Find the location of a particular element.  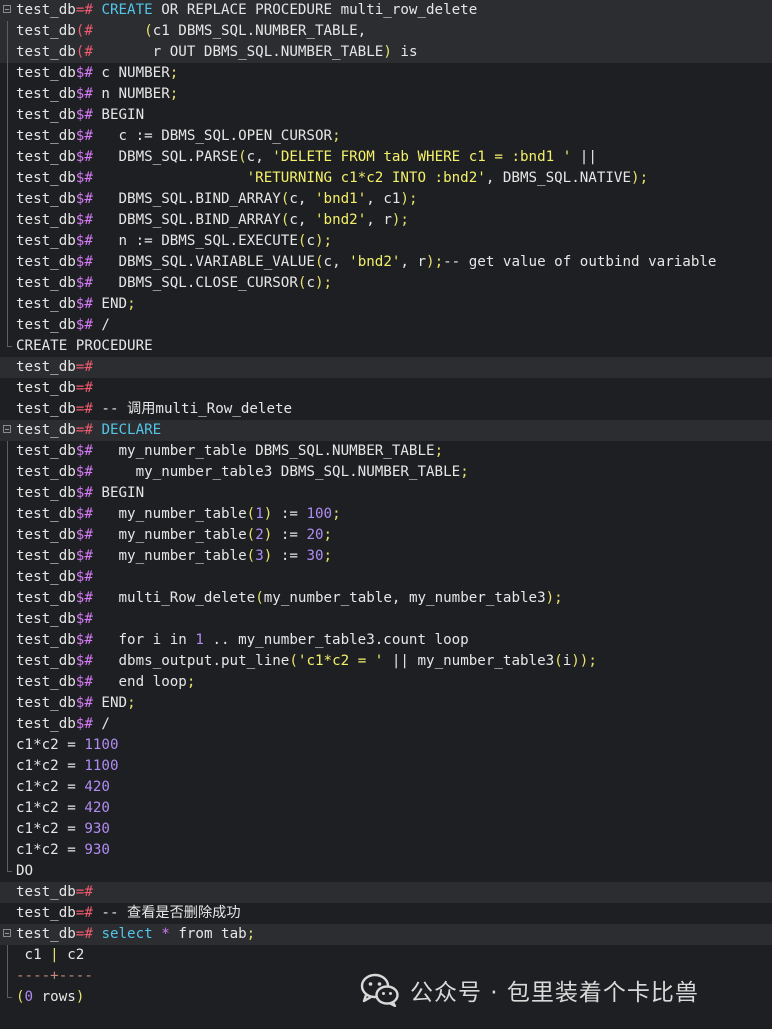

line-token: end loop is located at coordinates (139, 682).